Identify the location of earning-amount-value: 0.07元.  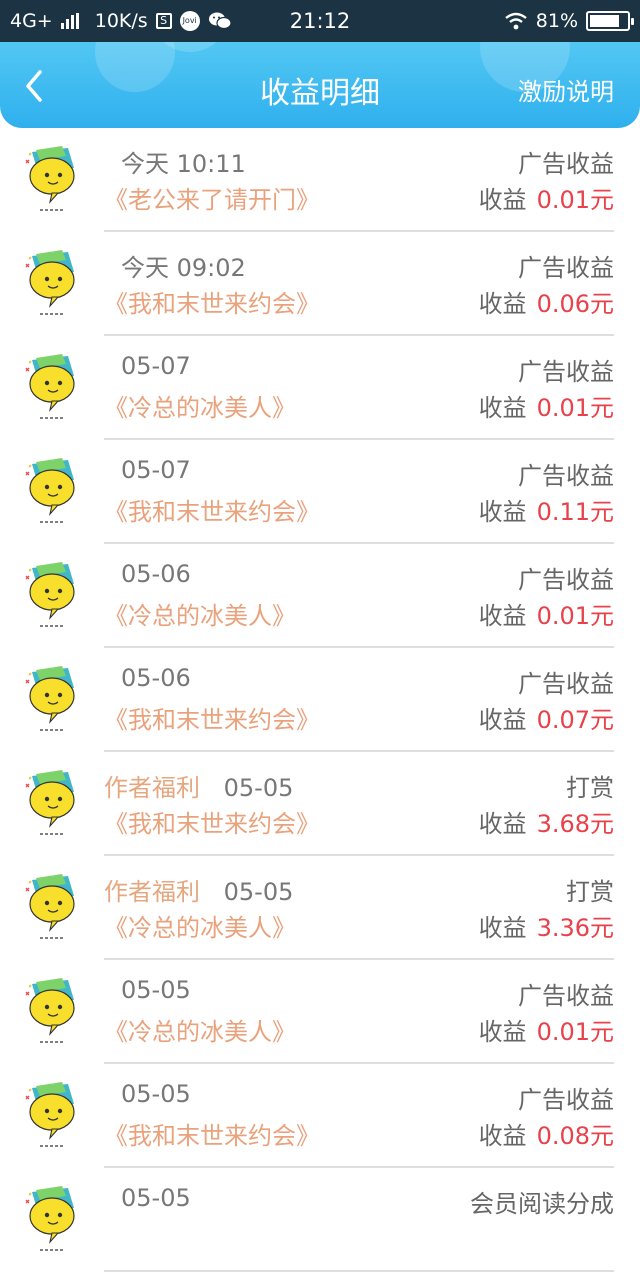
(575, 720).